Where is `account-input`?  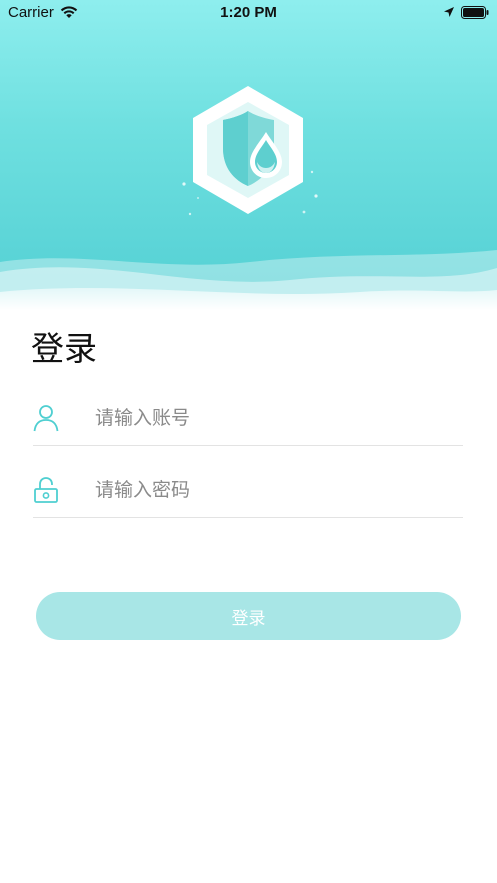 account-input is located at coordinates (275, 418).